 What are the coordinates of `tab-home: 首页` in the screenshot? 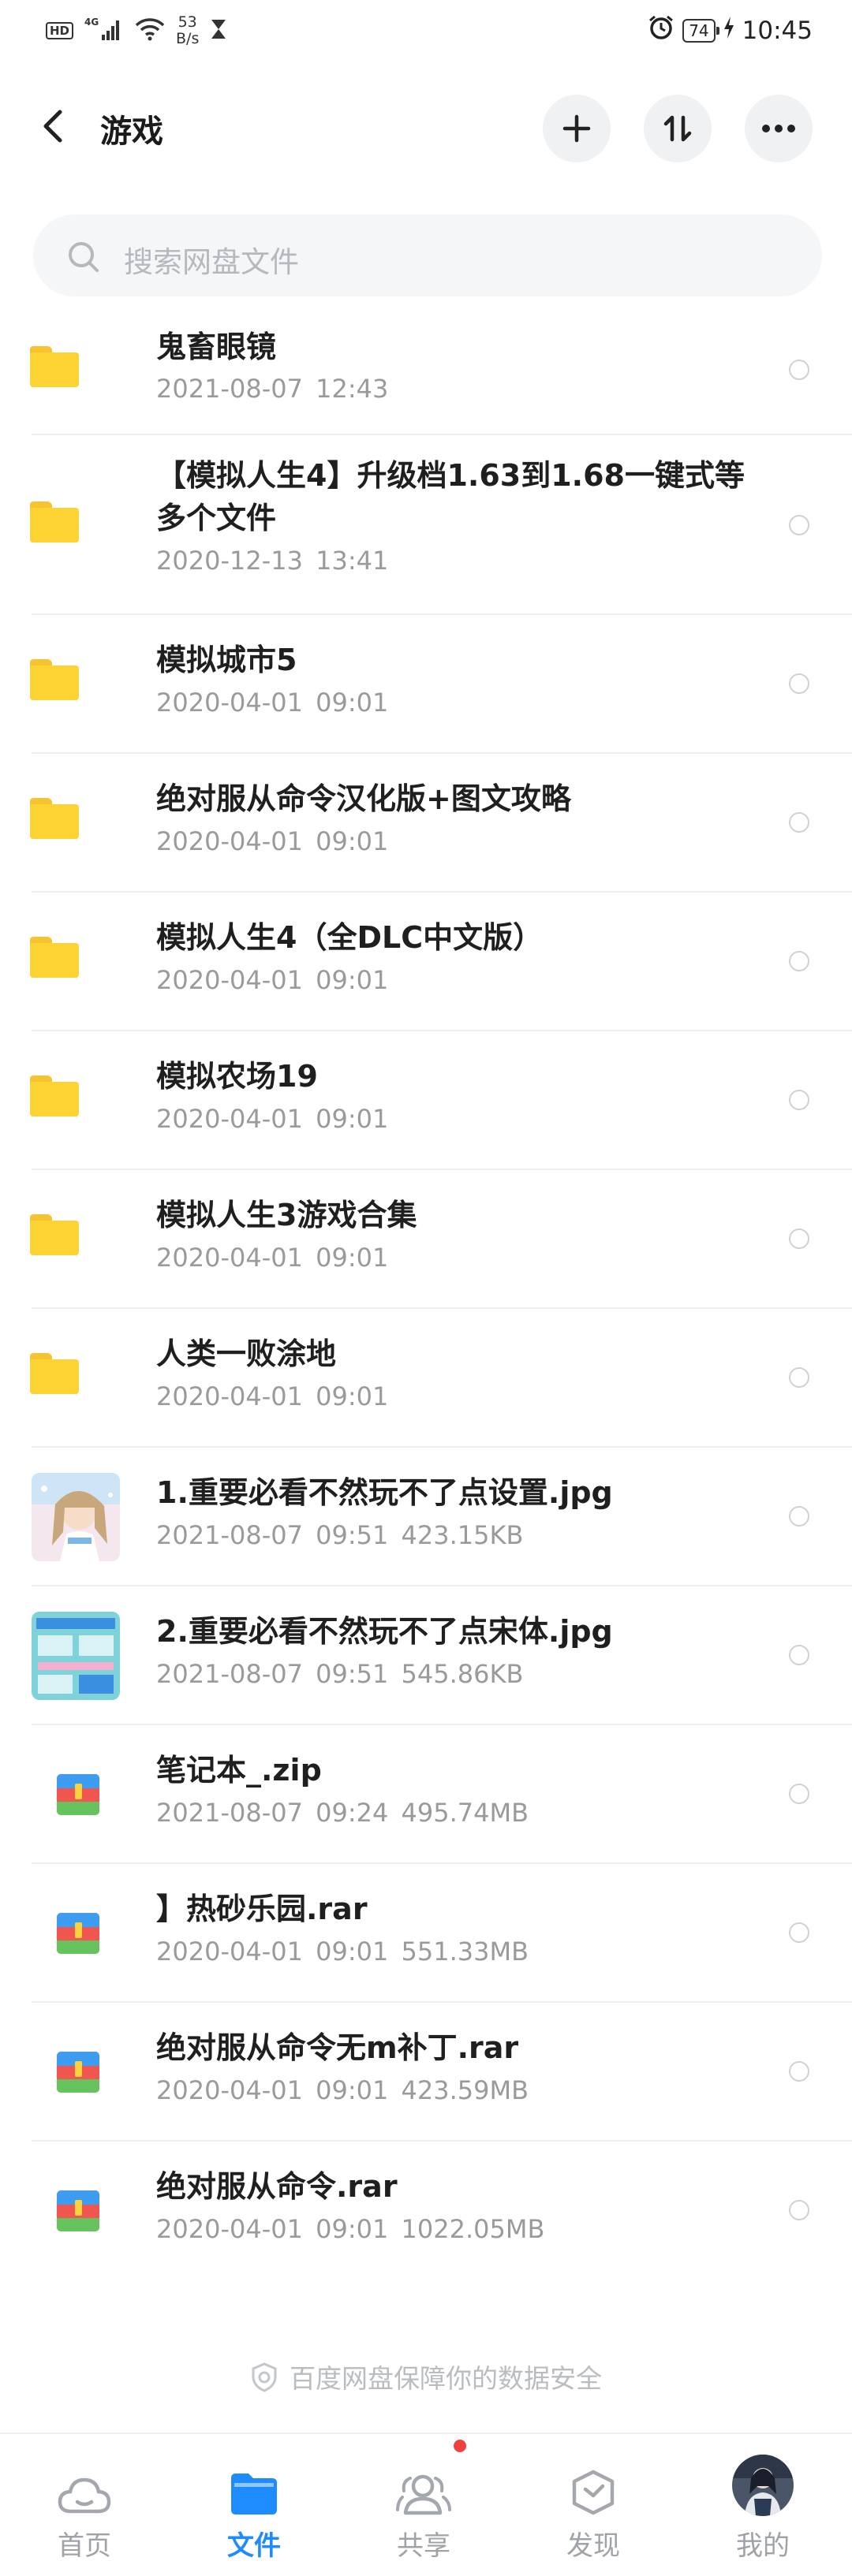 It's located at (84, 2504).